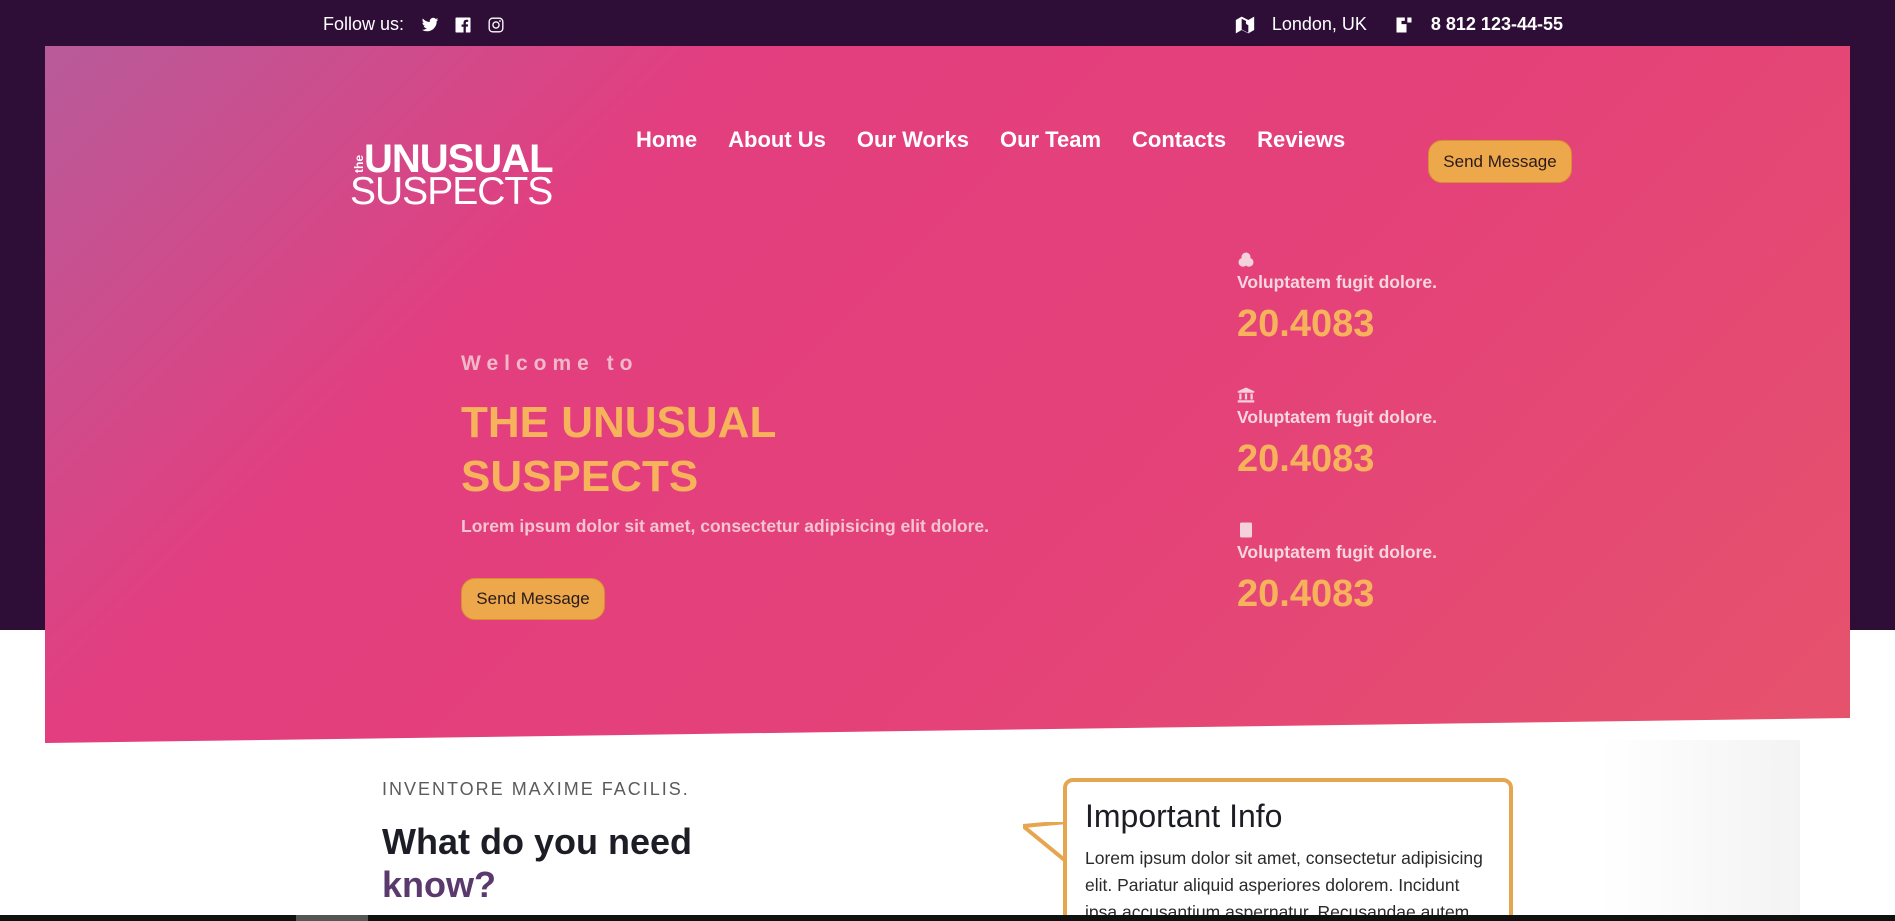 Image resolution: width=1895 pixels, height=921 pixels. Describe the element at coordinates (1179, 140) in the screenshot. I see `nav-item-contacts: Contacts` at that location.